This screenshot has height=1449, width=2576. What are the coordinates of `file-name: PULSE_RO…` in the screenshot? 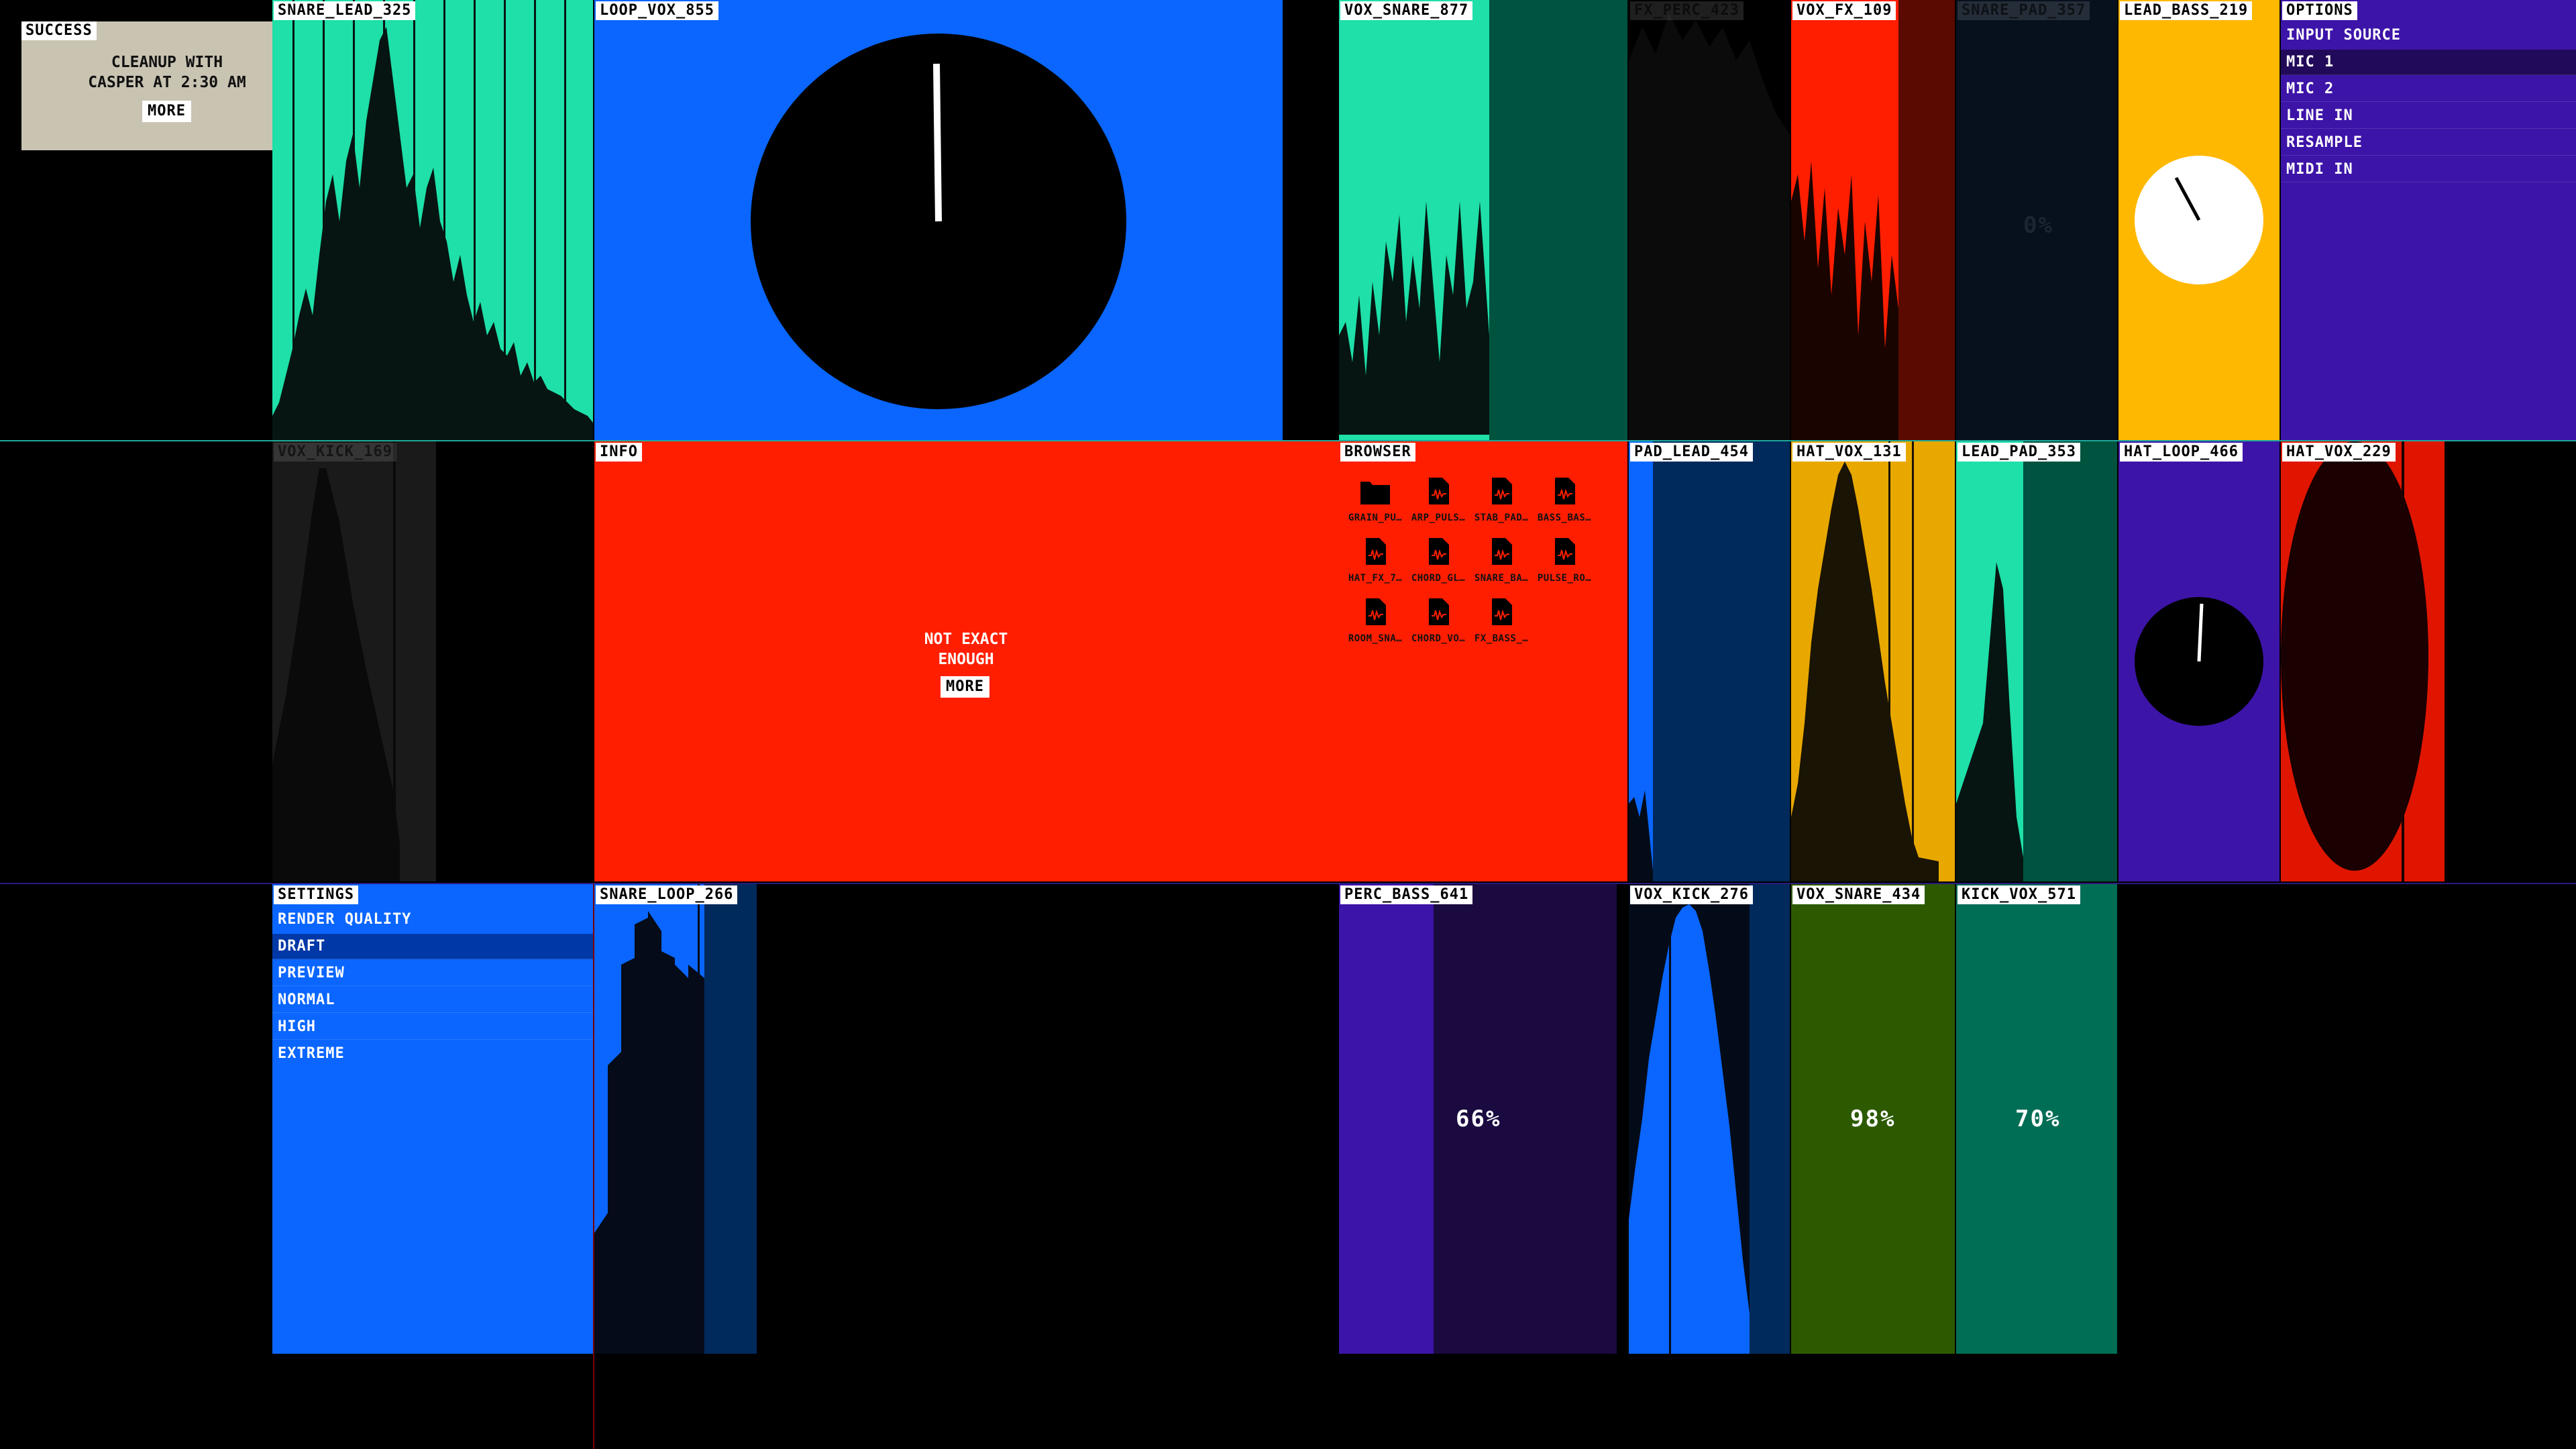 It's located at (1564, 578).